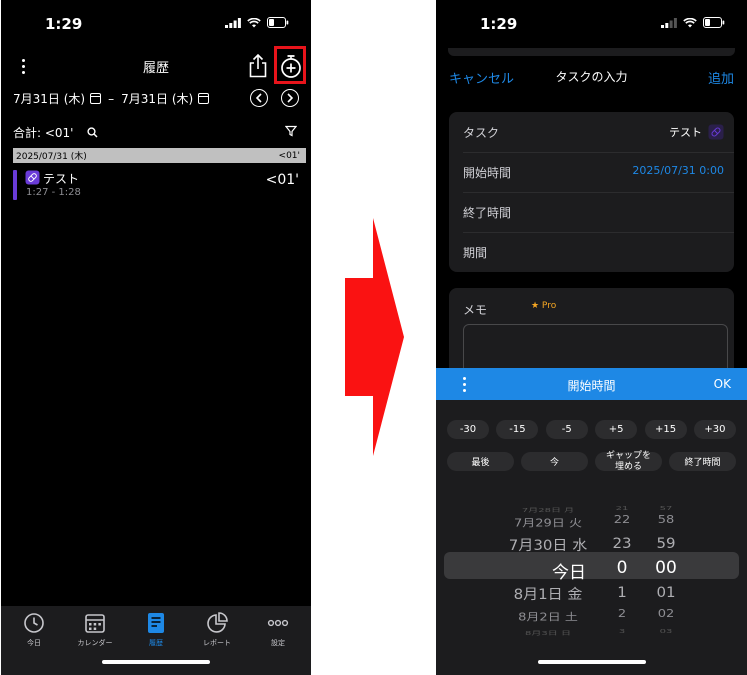 This screenshot has height=675, width=747. Describe the element at coordinates (217, 643) in the screenshot. I see `tab-label: レポート` at that location.